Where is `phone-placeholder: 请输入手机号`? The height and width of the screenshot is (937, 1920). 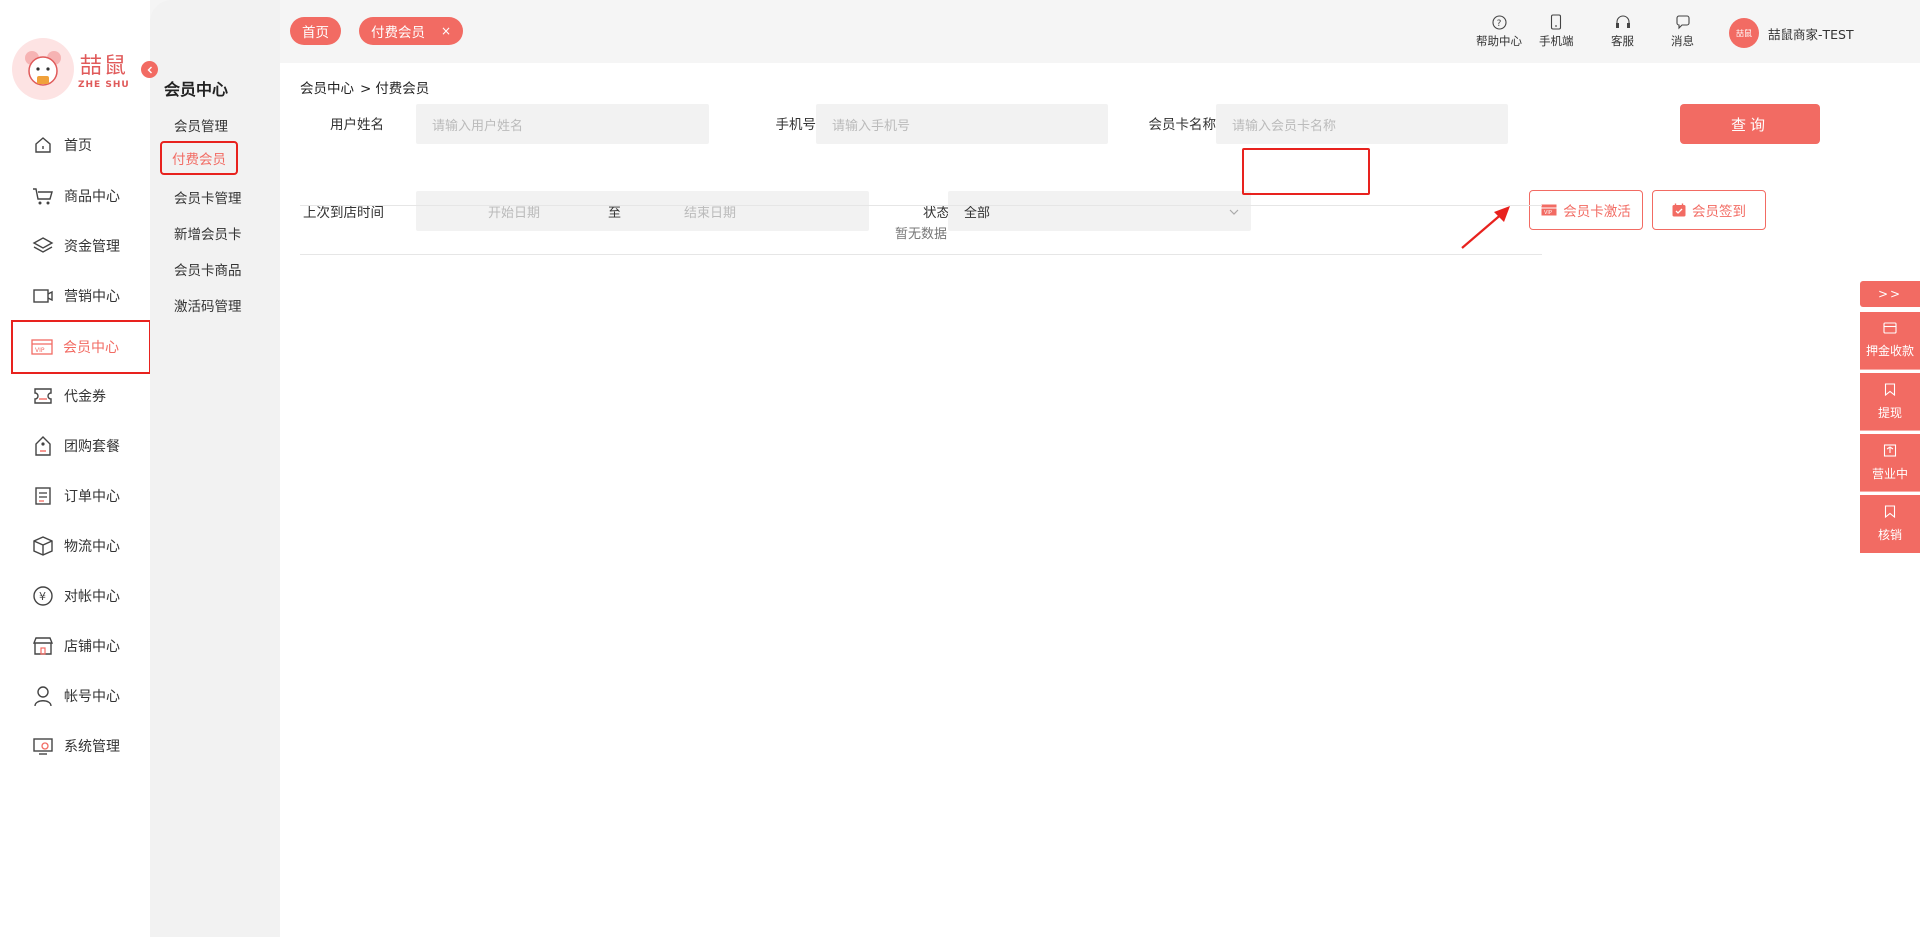
phone-placeholder: 请输入手机号 is located at coordinates (871, 126).